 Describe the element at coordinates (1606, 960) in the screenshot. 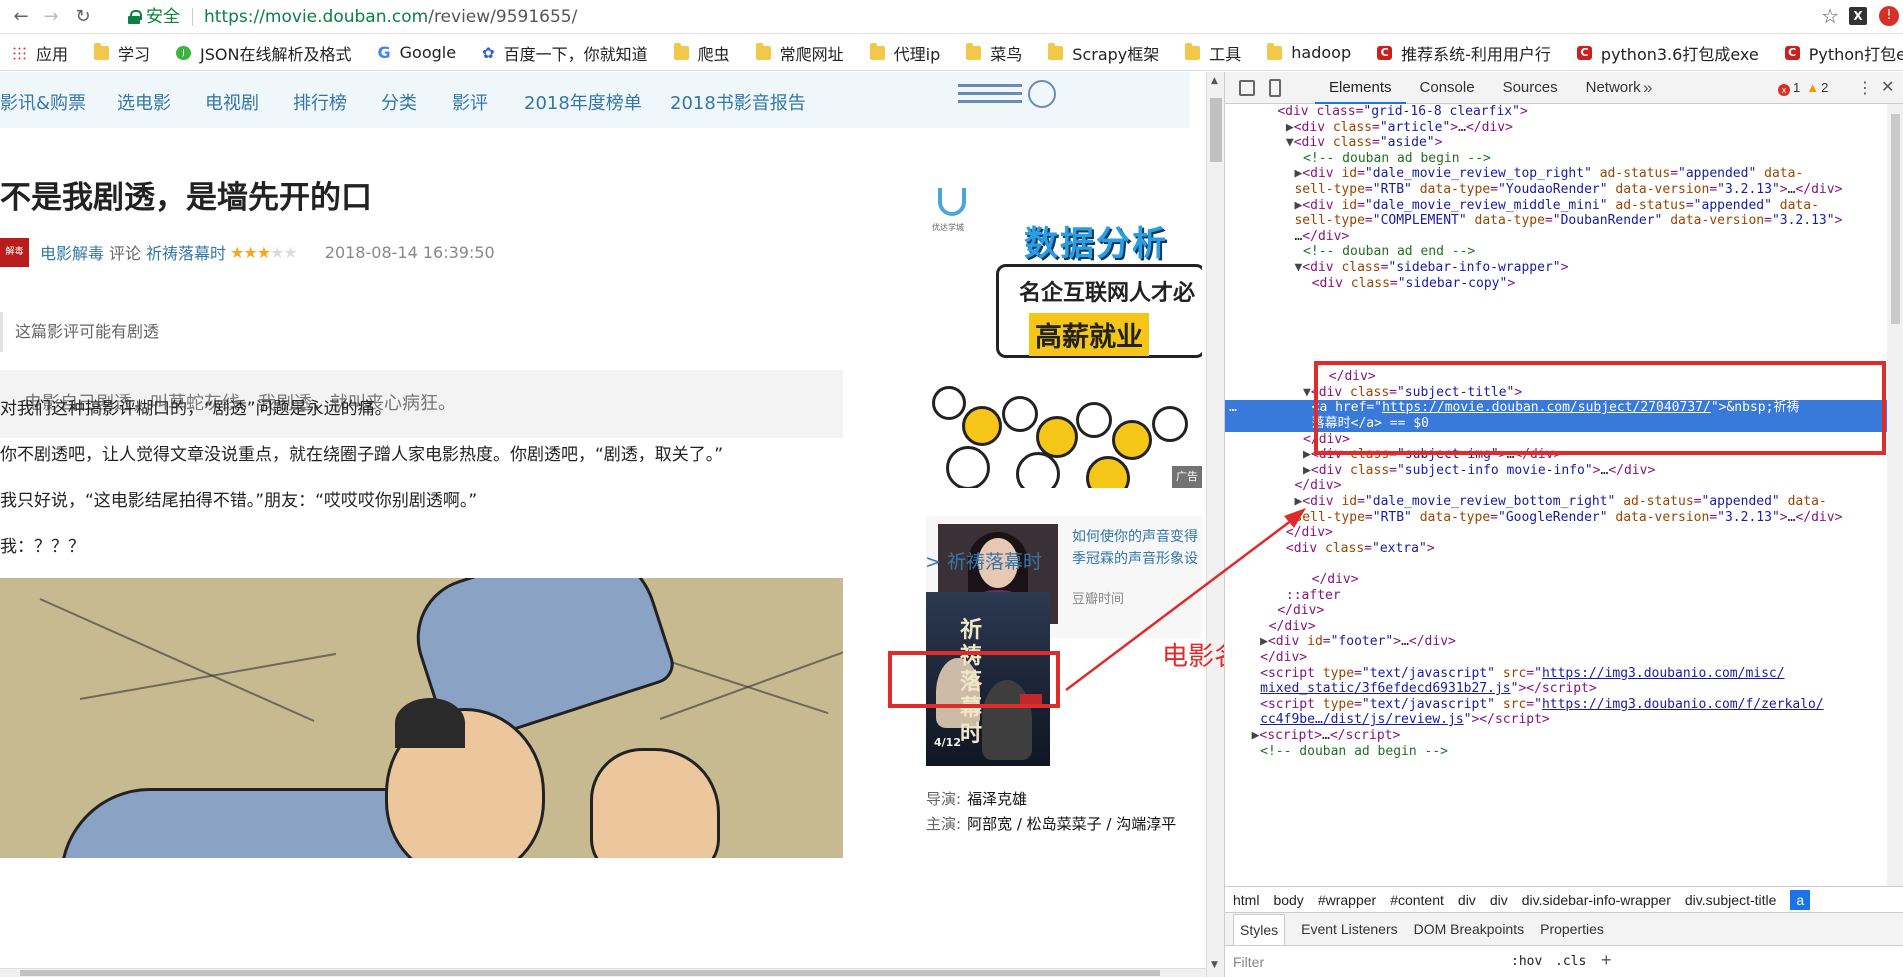

I see `new-rule-icon: +` at that location.